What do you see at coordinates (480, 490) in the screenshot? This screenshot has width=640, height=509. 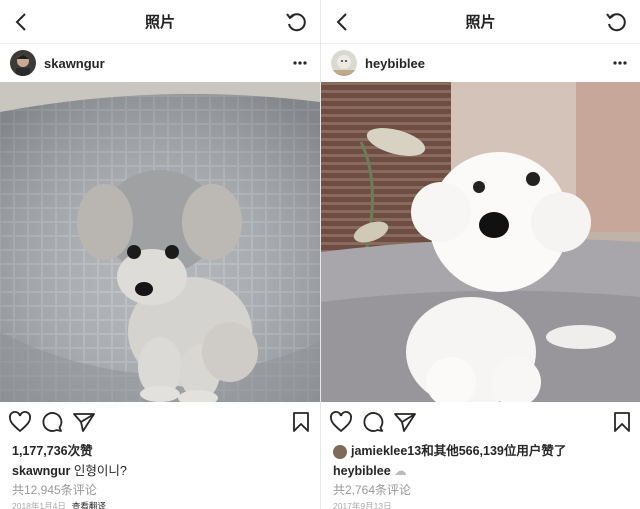 I see `view-comments-link: 共2,764条评论` at bounding box center [480, 490].